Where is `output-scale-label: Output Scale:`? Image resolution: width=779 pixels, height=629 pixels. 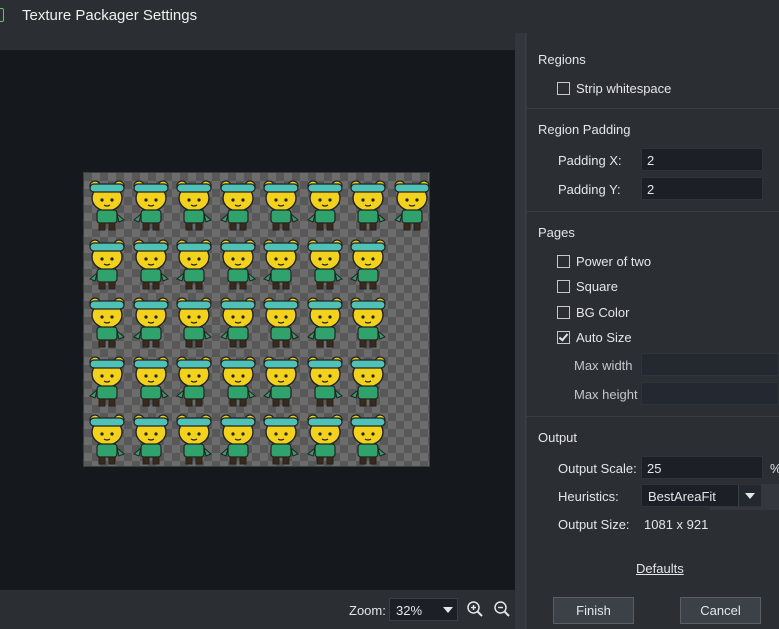 output-scale-label: Output Scale: is located at coordinates (597, 468).